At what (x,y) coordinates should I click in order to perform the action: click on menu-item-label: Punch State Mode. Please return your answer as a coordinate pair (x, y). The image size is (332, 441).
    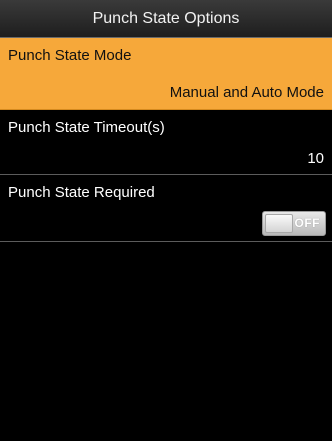
    Looking at the image, I should click on (70, 55).